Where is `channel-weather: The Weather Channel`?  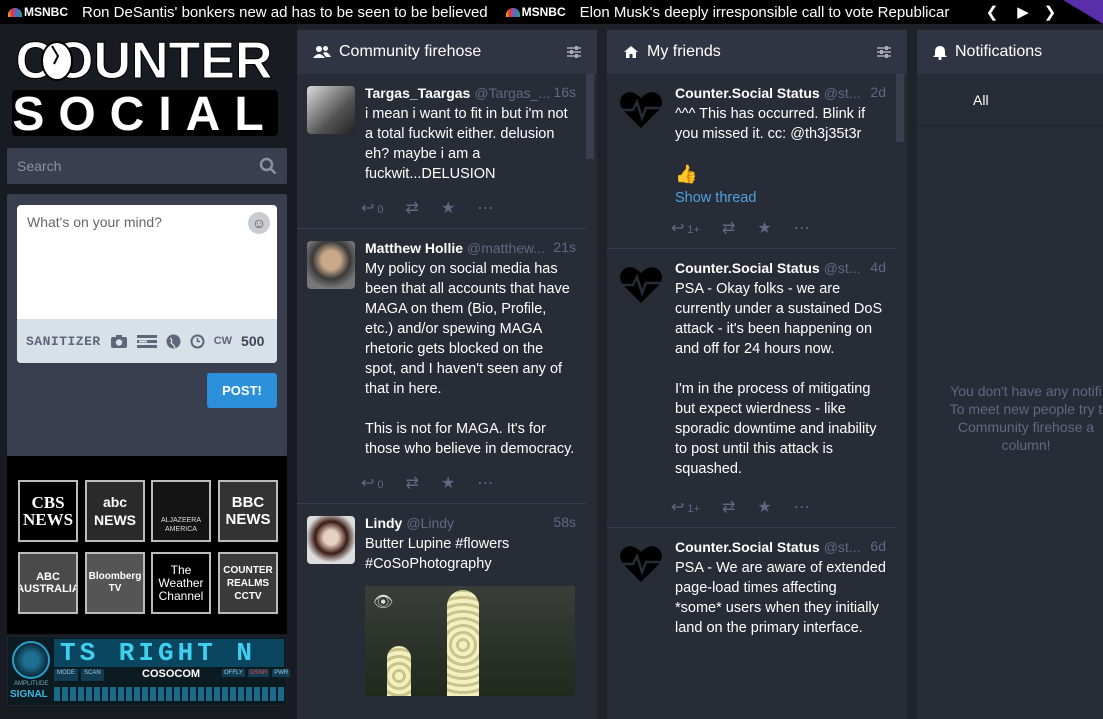 channel-weather: The Weather Channel is located at coordinates (181, 583).